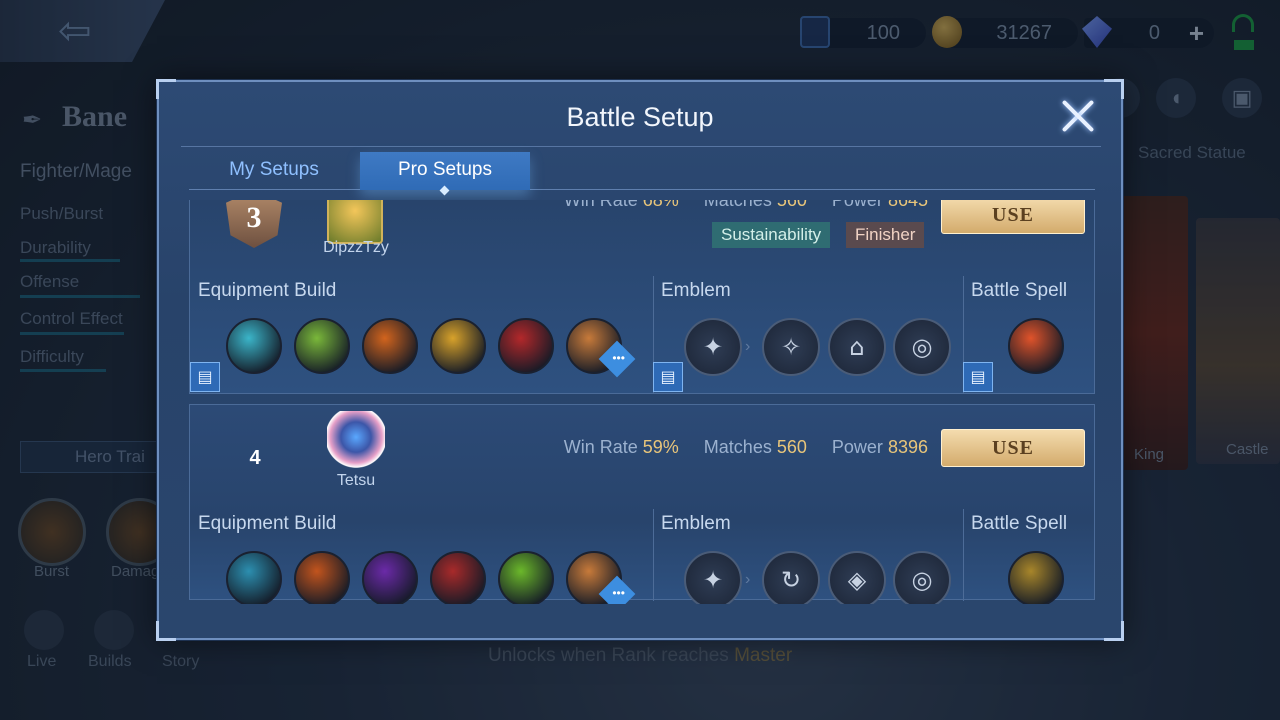 This screenshot has width=1280, height=720. I want to click on setup-tabs: My Setups Pro Setups, so click(642, 171).